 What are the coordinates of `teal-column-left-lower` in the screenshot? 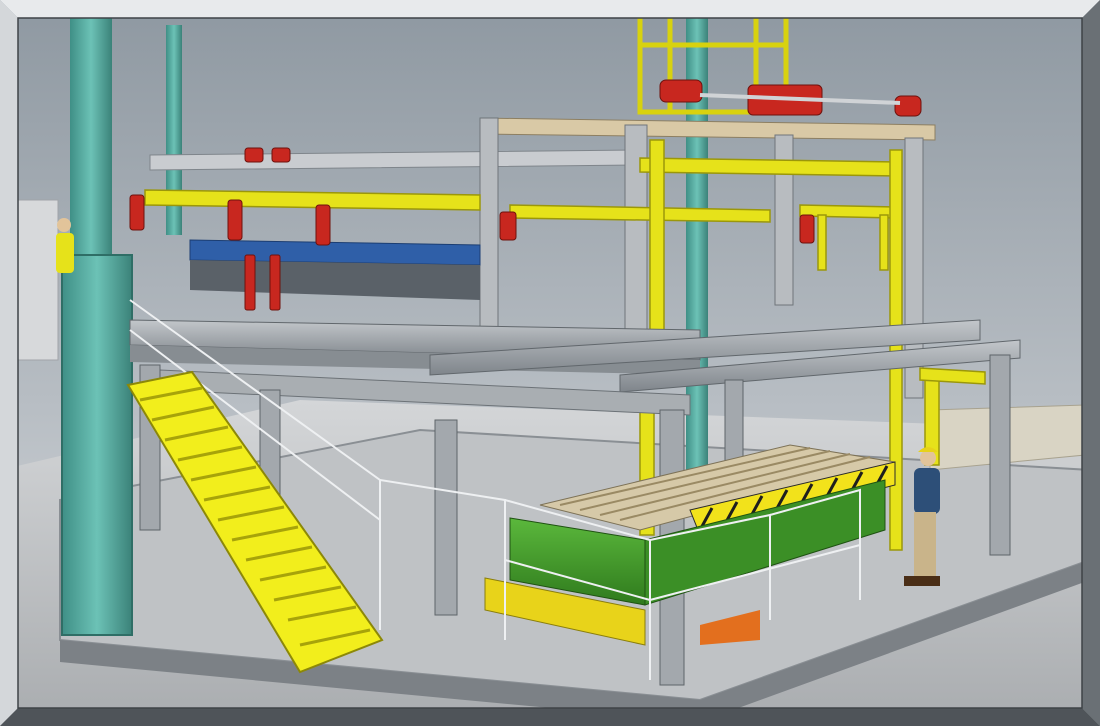 It's located at (97, 445).